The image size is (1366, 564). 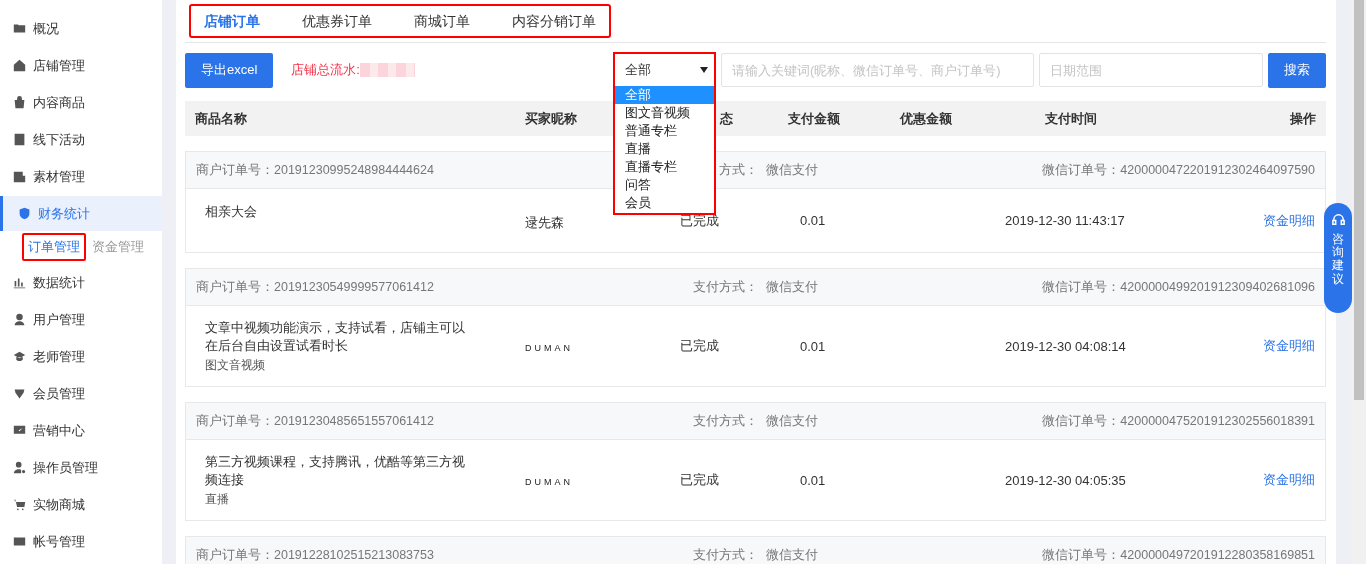 I want to click on search-button: 搜索, so click(x=1297, y=70).